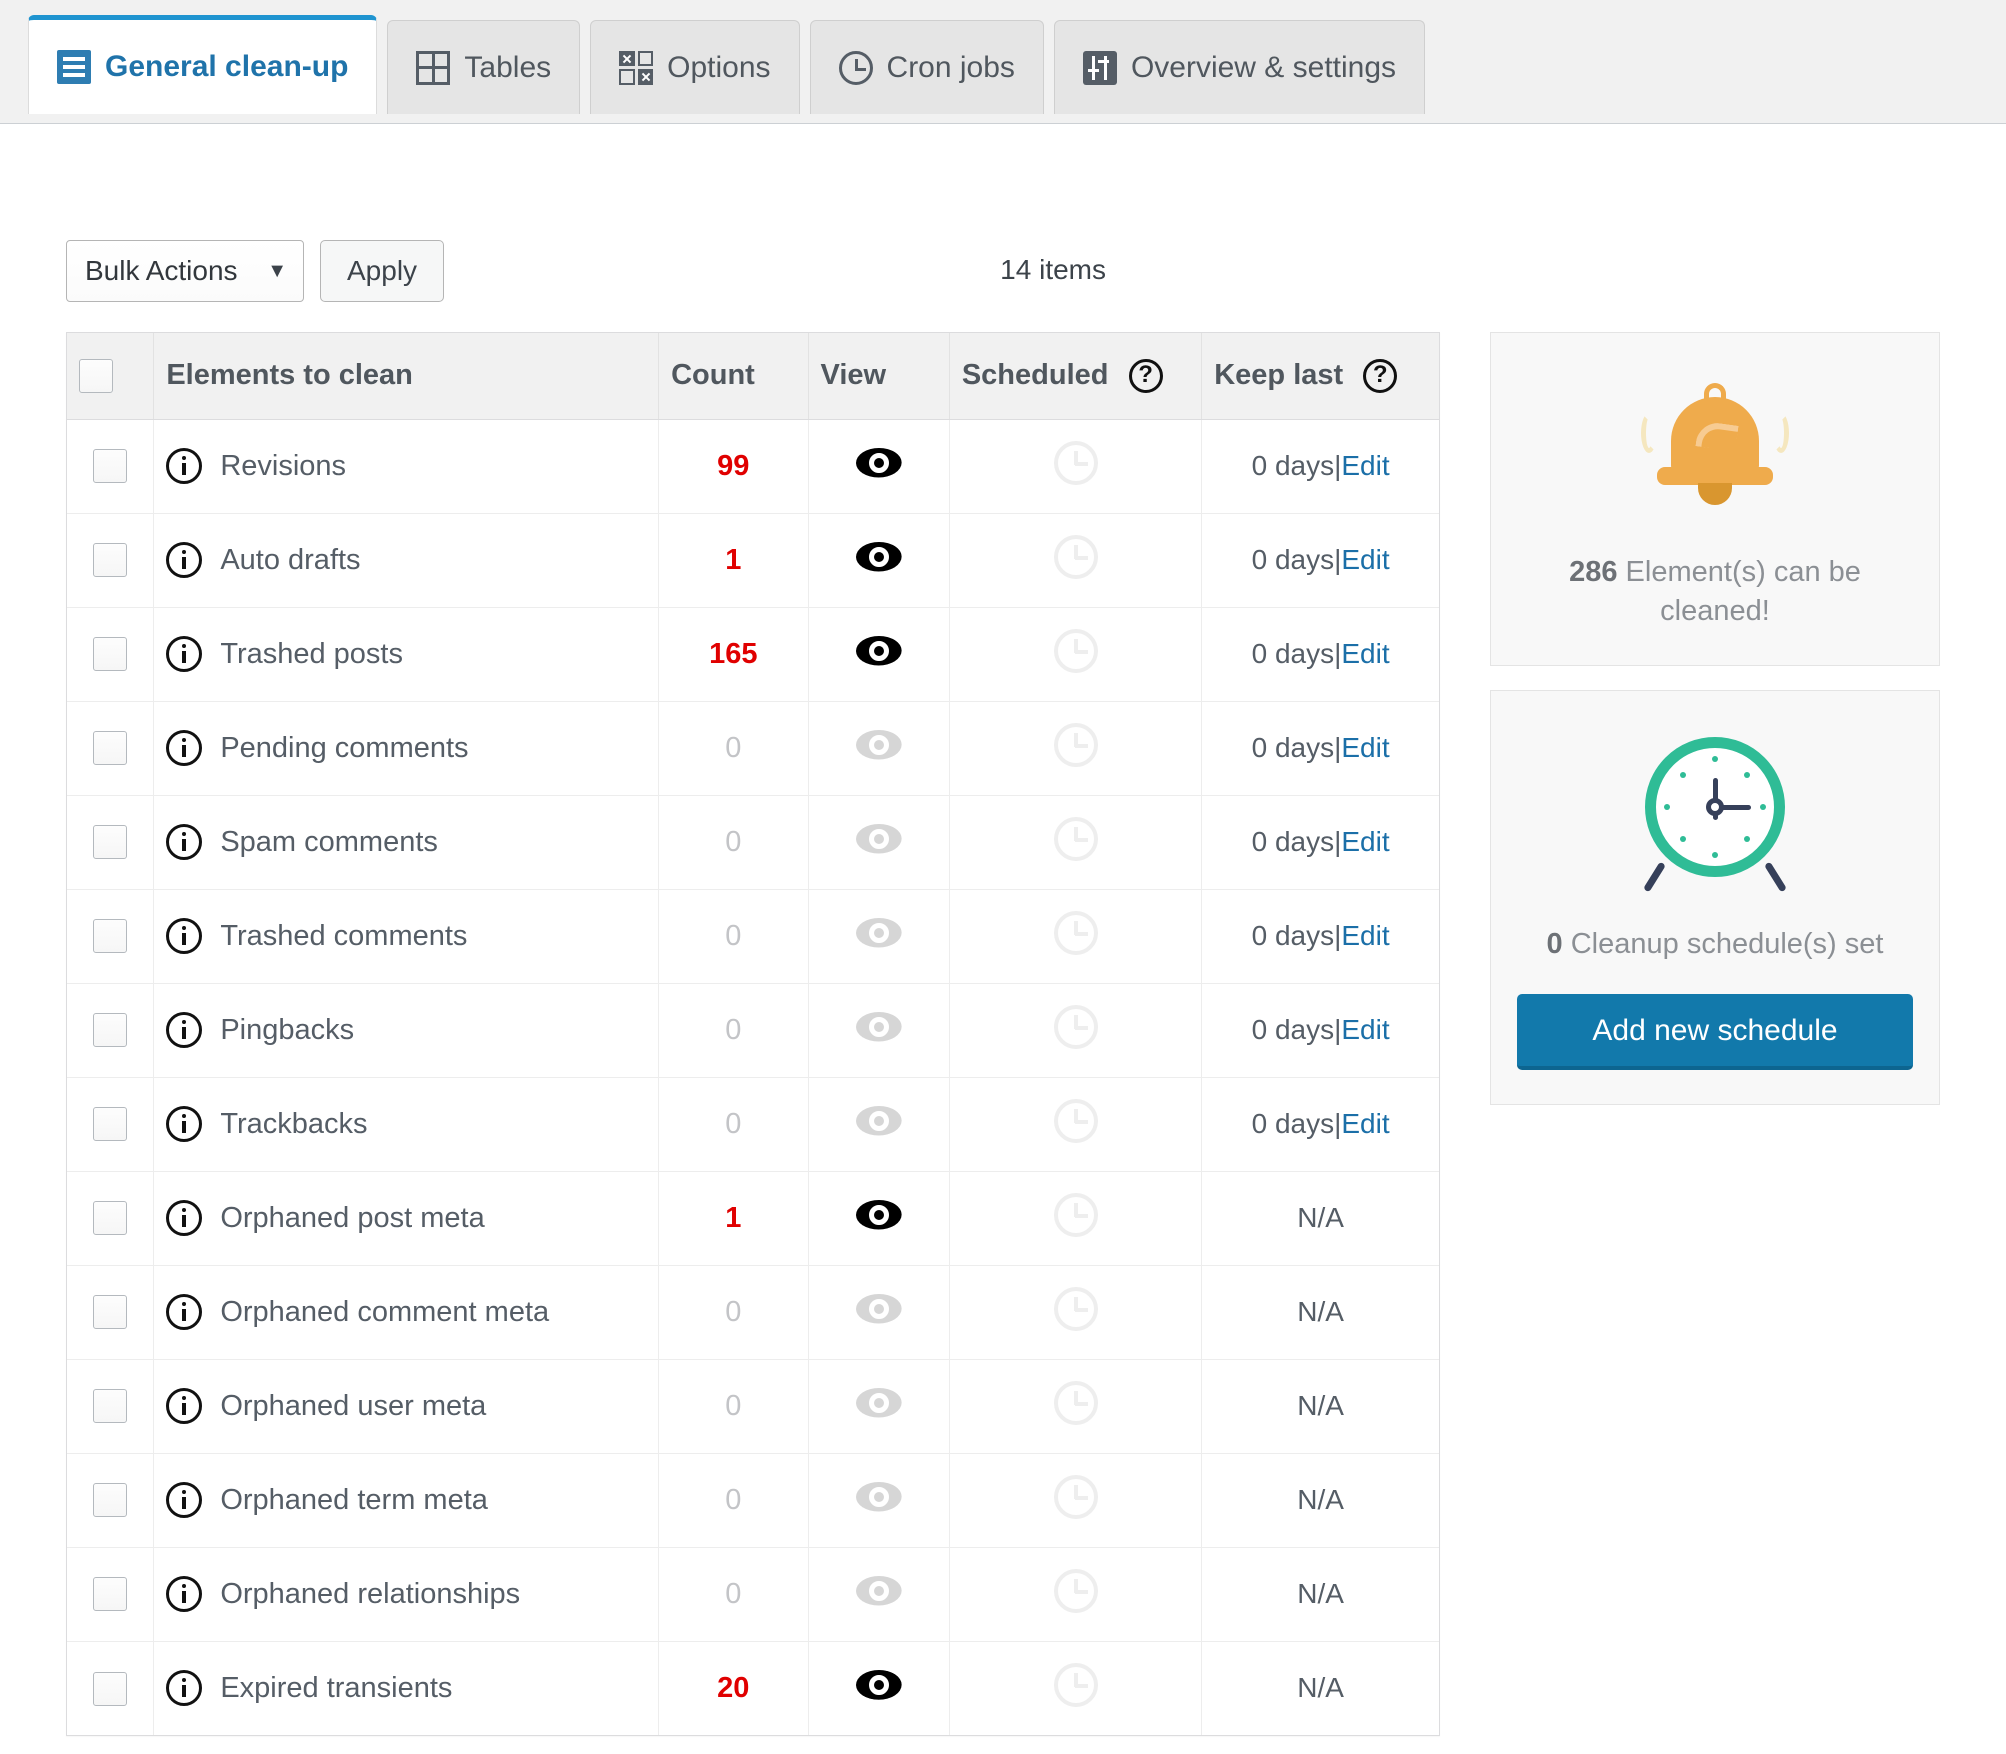 This screenshot has width=2006, height=1754. Describe the element at coordinates (287, 1029) in the screenshot. I see `row-name-label: Pingbacks` at that location.